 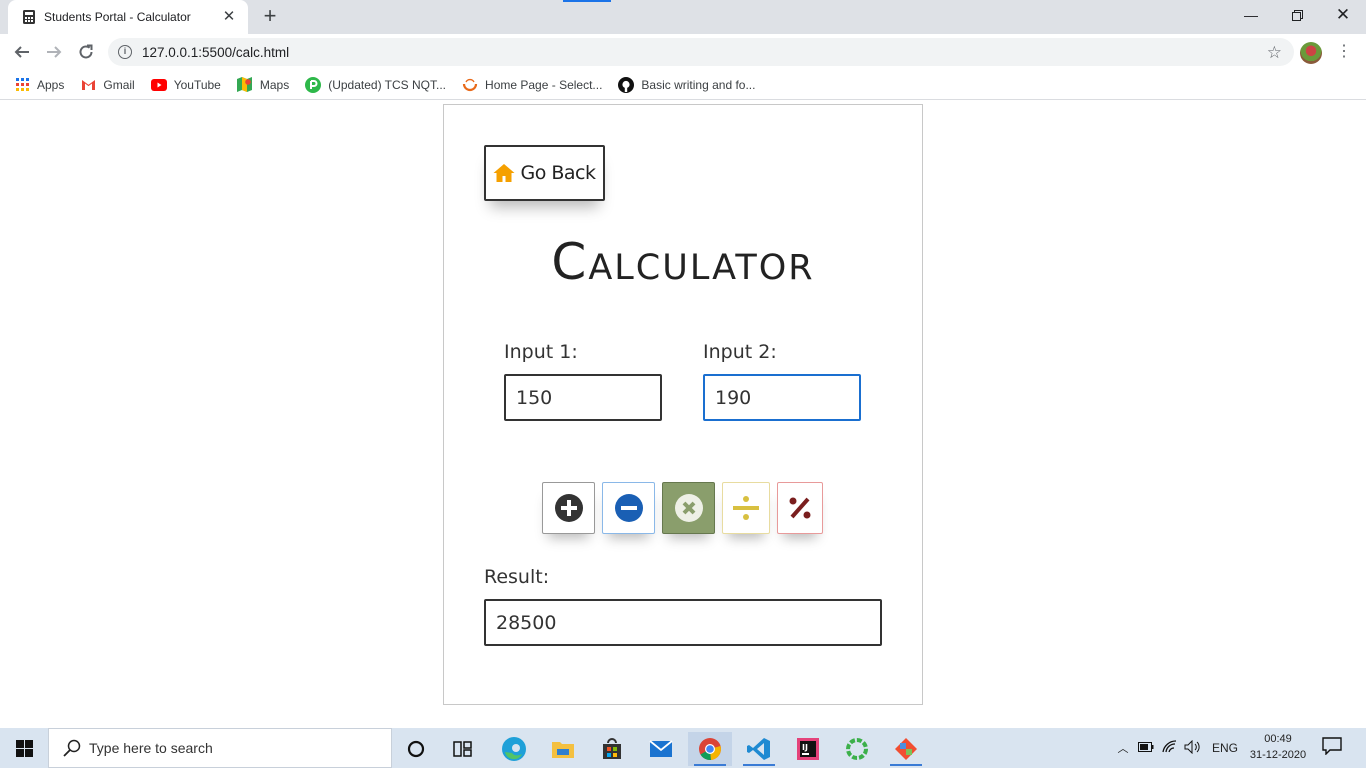 I want to click on app-ring-icon, so click(x=857, y=749).